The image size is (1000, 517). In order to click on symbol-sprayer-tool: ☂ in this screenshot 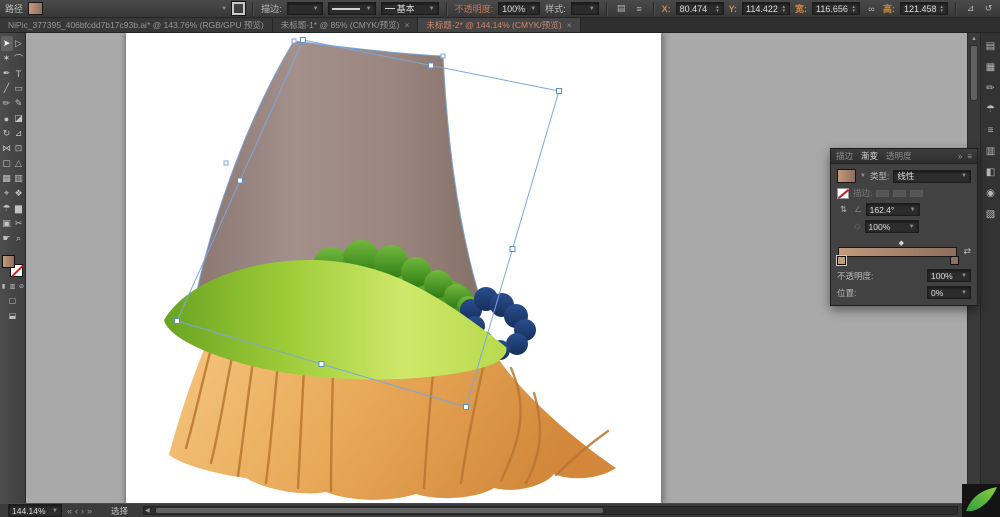, I will do `click(7, 208)`.